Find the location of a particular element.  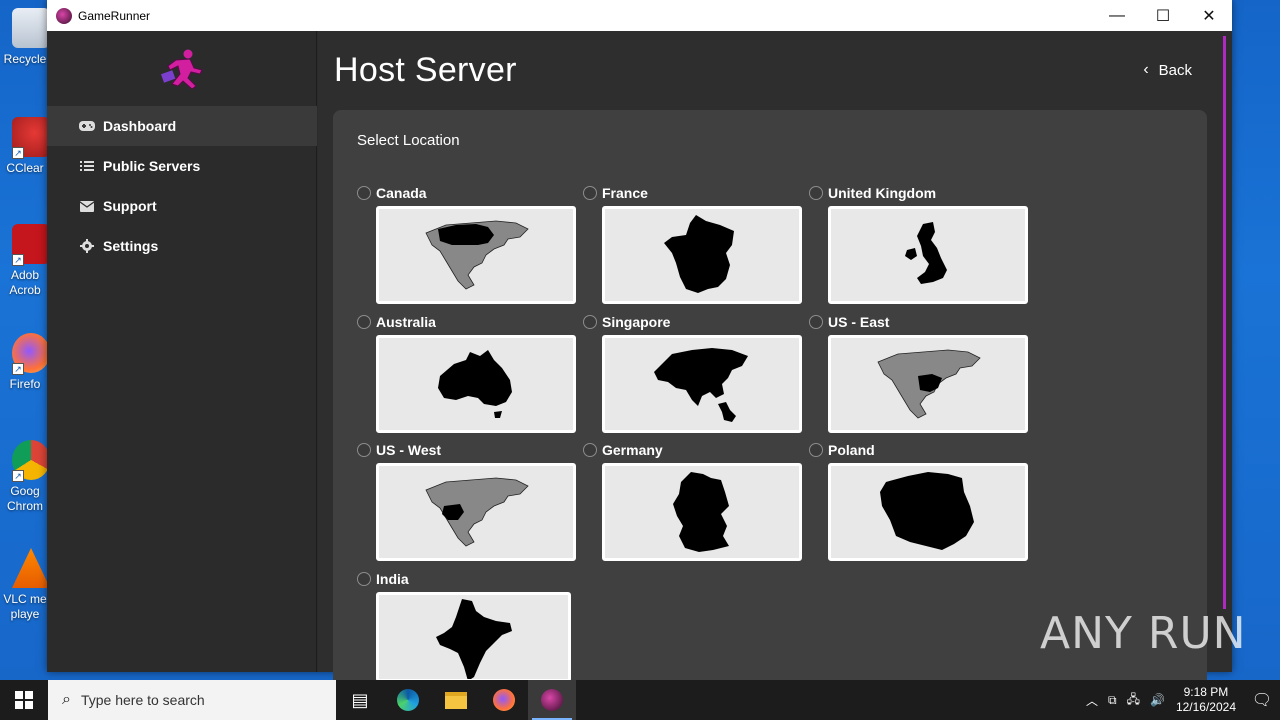

sidebar-item-support: Support is located at coordinates (182, 206).